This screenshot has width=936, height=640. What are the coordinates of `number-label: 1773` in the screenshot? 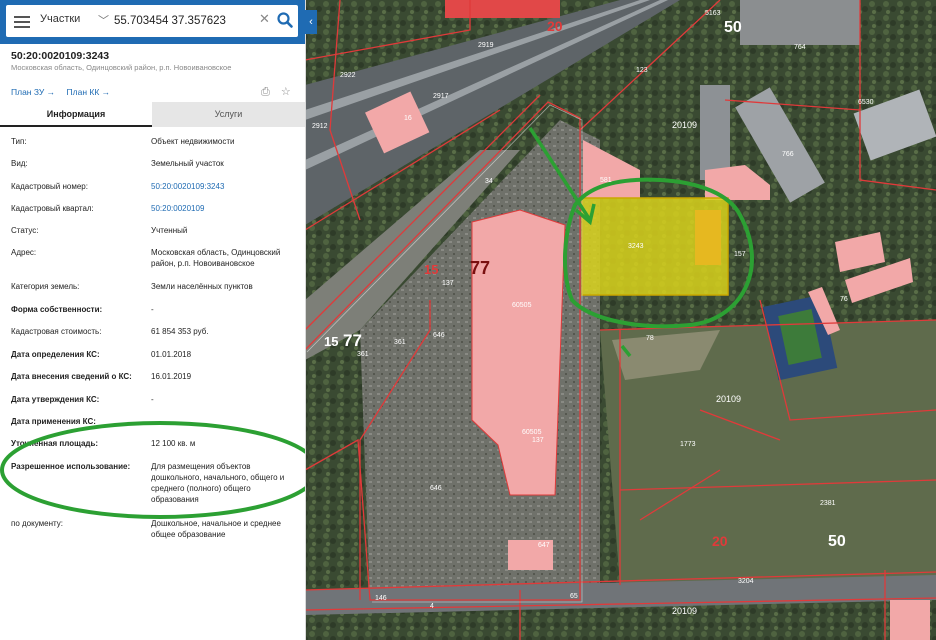 It's located at (688, 444).